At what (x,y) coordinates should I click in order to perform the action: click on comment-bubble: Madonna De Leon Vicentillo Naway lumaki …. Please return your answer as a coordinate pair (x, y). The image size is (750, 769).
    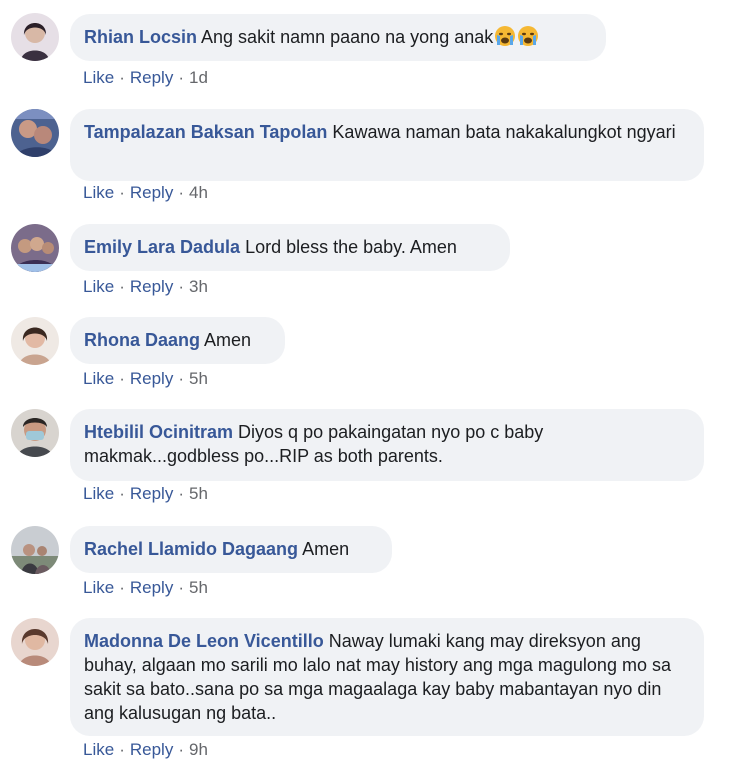
    Looking at the image, I should click on (387, 677).